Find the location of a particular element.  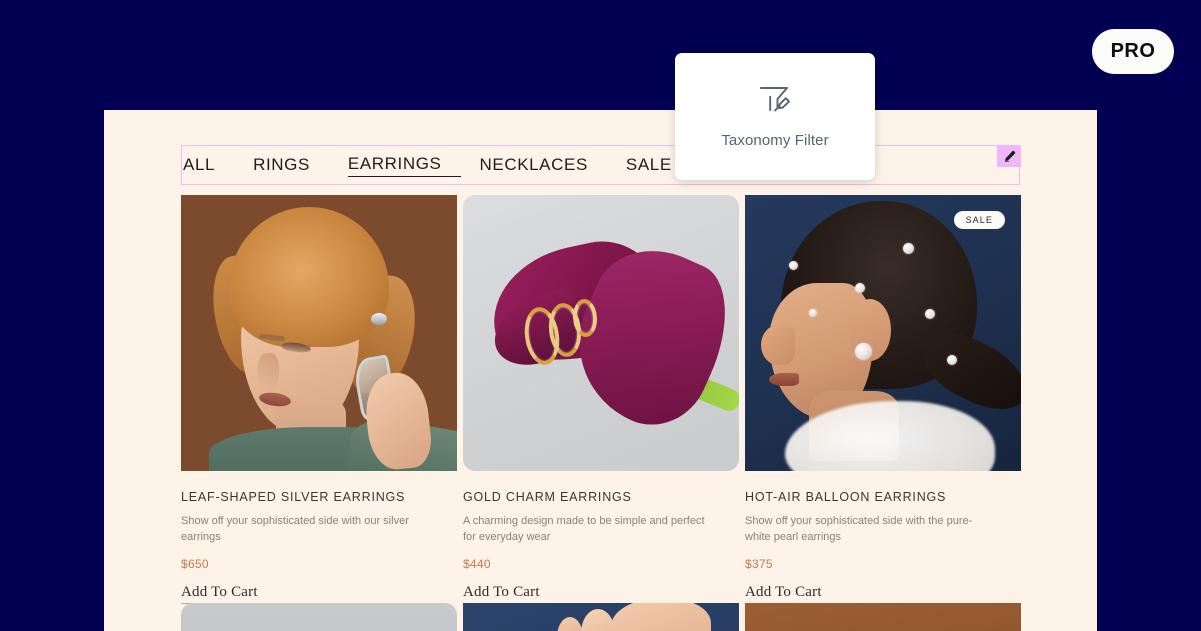

product-image: SALE is located at coordinates (883, 333).